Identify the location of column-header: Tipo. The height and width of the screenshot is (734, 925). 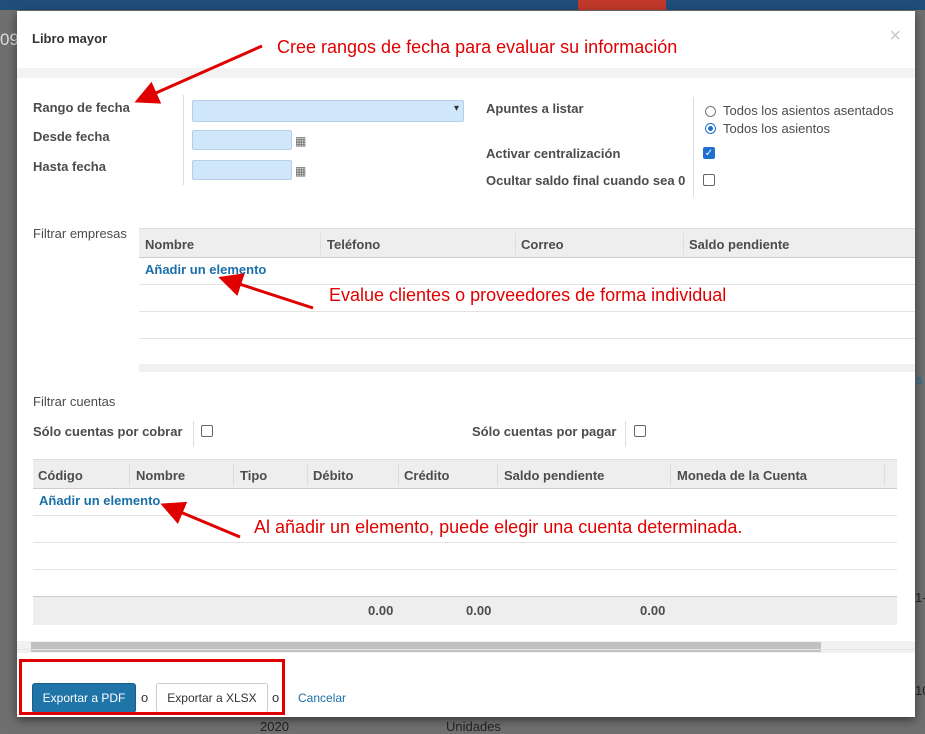
(253, 475).